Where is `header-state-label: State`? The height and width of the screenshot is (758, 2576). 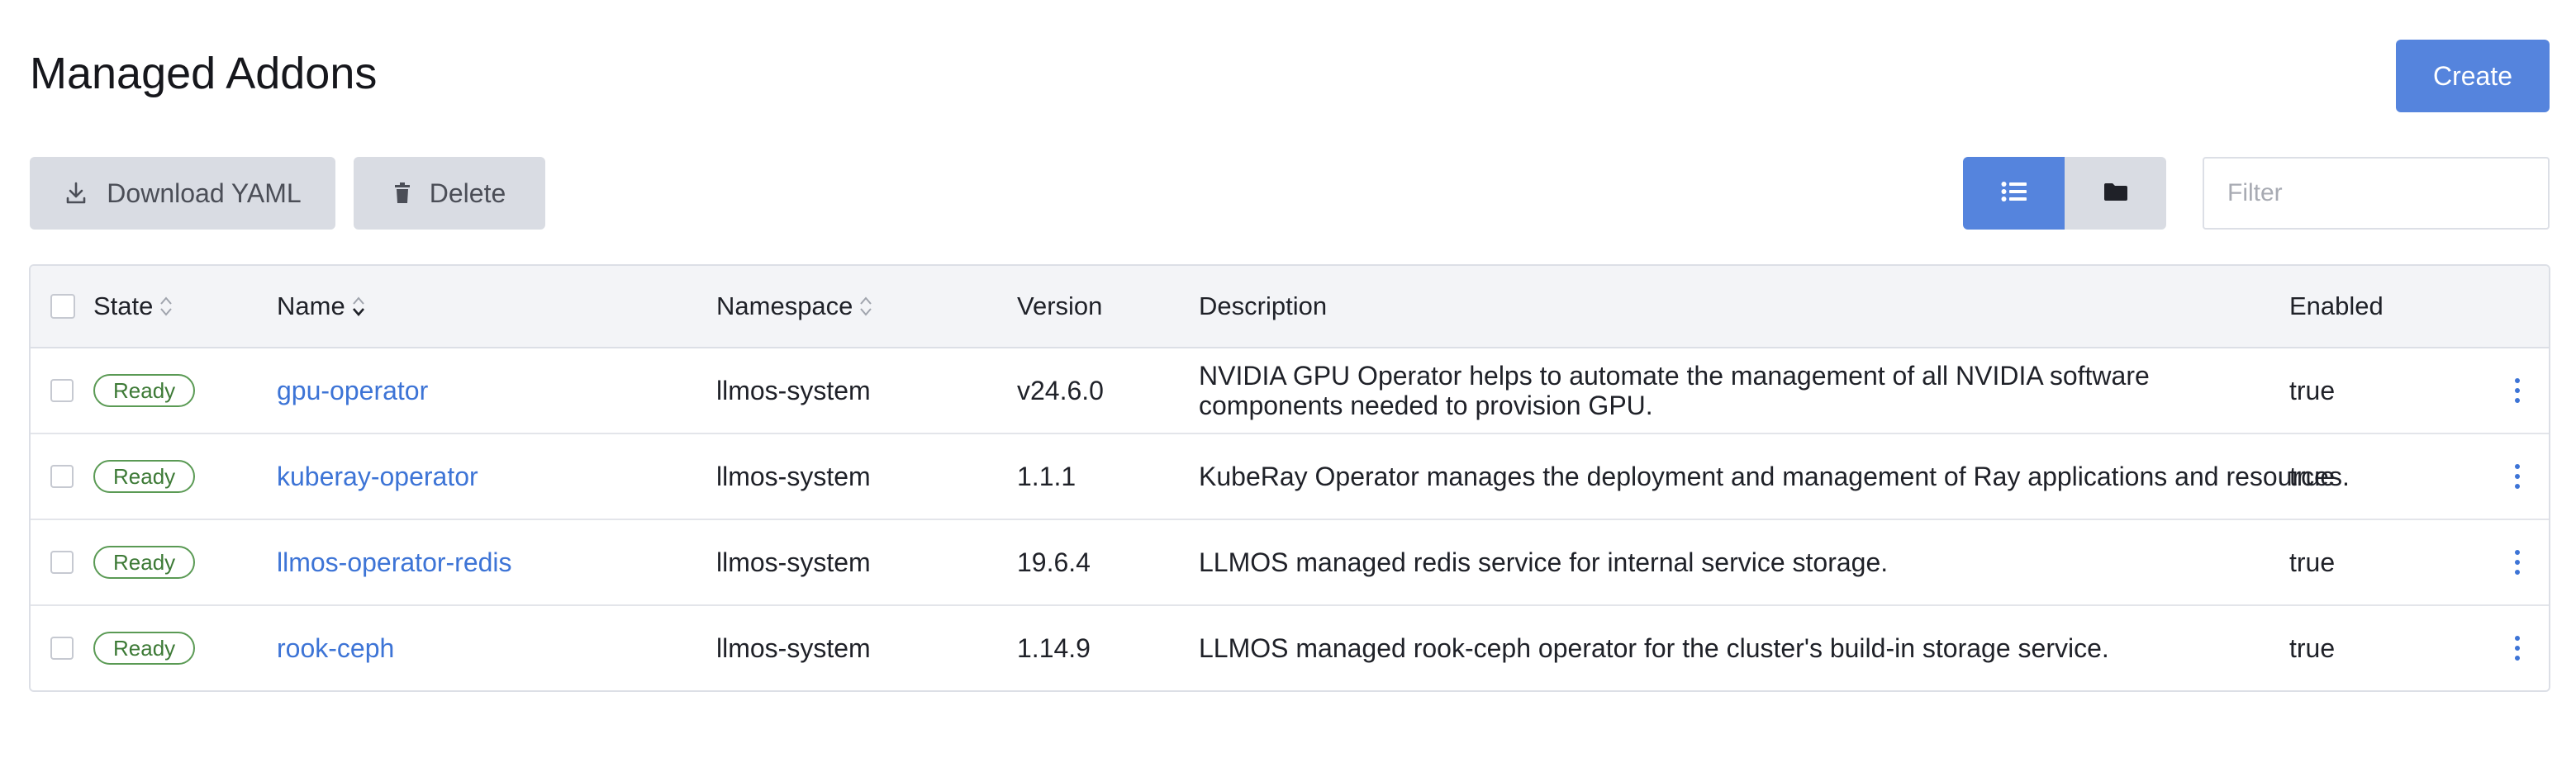
header-state-label: State is located at coordinates (123, 305).